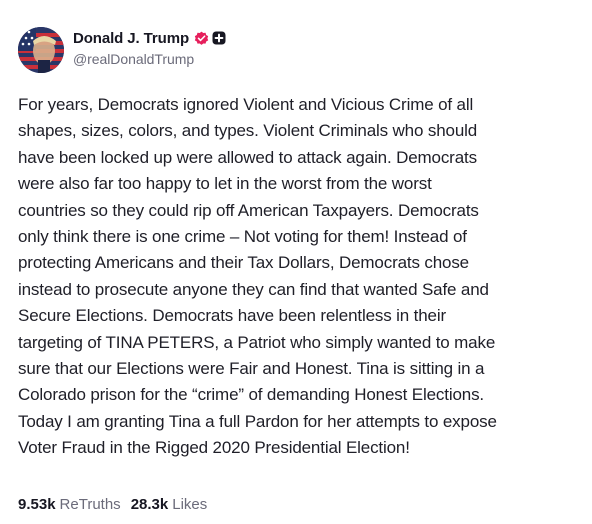 The width and height of the screenshot is (592, 524). I want to click on retruths-count: 9.53k, so click(37, 504).